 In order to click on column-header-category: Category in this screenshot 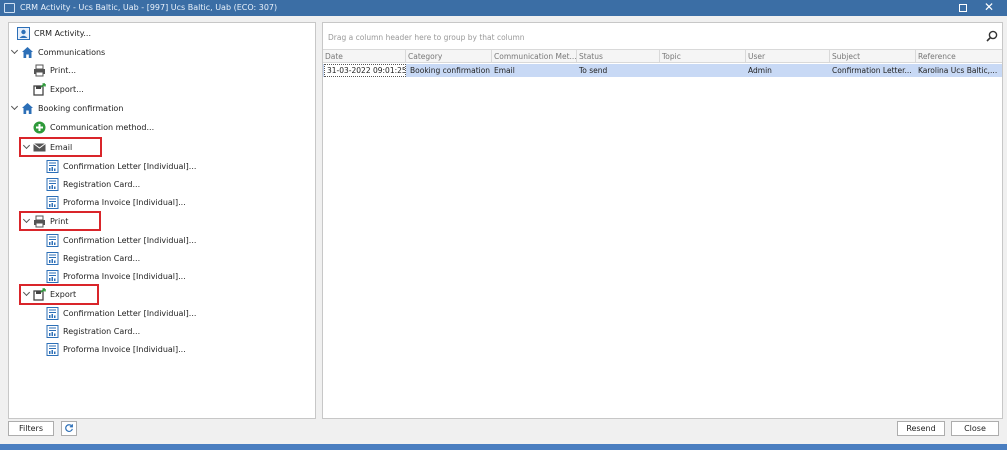, I will do `click(449, 56)`.